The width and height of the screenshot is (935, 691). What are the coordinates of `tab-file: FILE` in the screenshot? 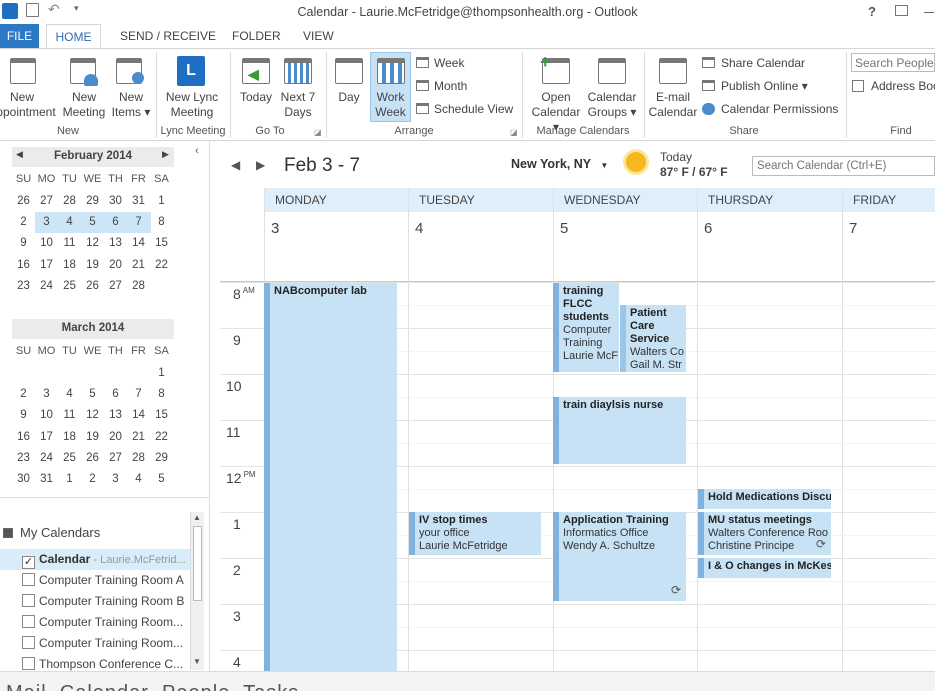 It's located at (19, 36).